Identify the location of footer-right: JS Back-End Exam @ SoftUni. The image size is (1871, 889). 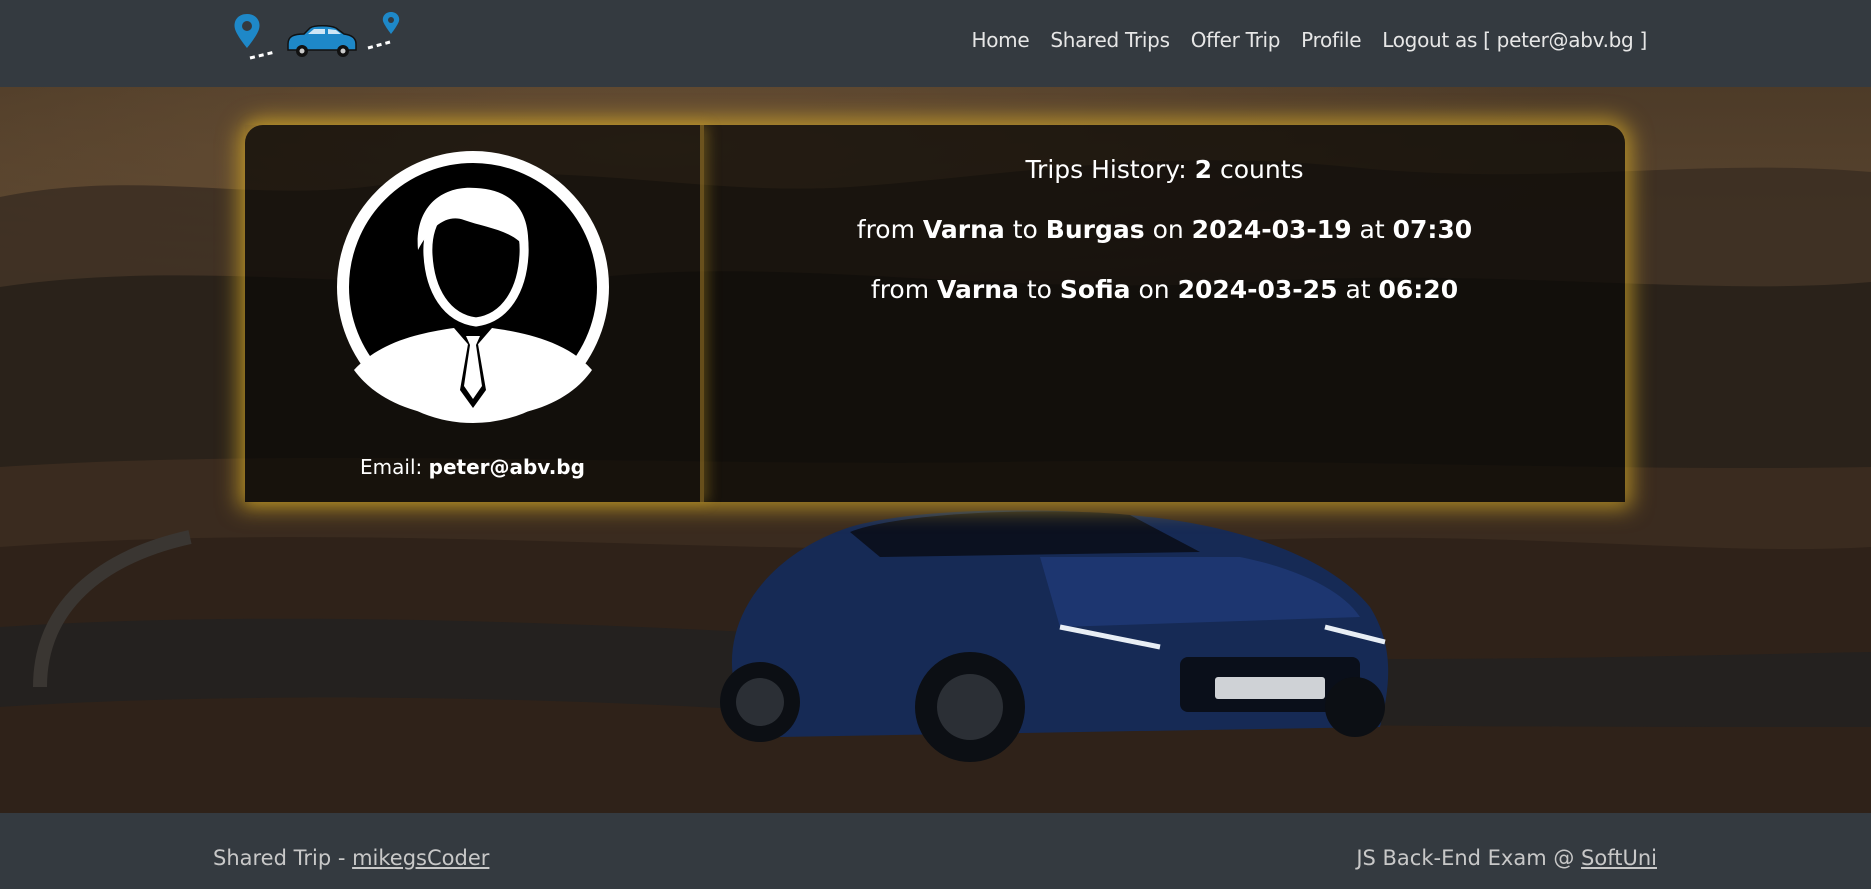
(1506, 858).